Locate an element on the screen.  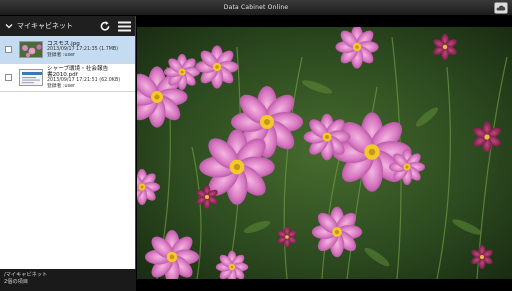
back-button is located at coordinates (9, 26).